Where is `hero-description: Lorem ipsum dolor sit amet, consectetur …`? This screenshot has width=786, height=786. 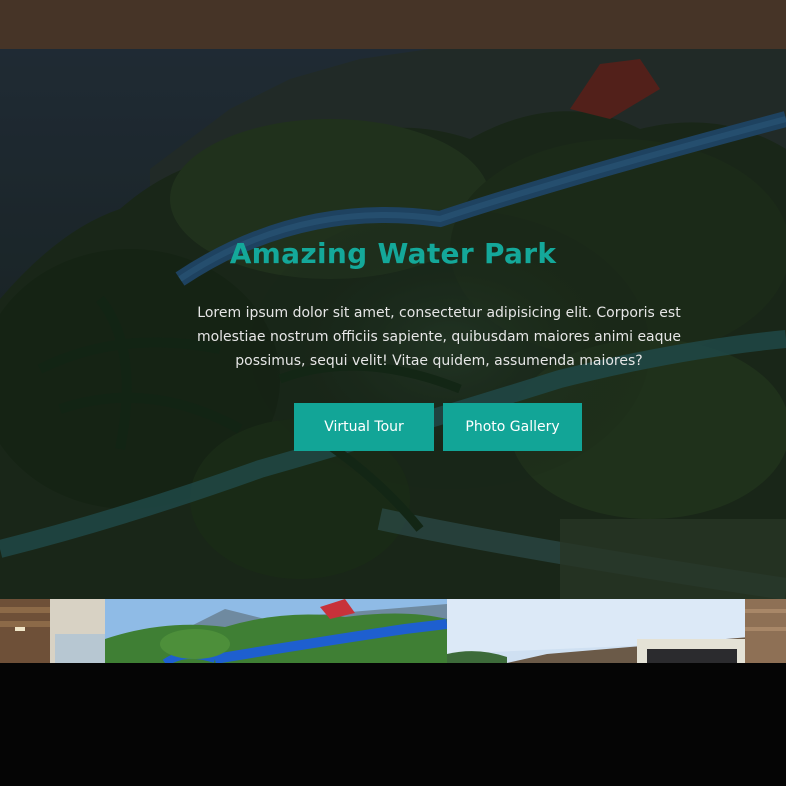
hero-description: Lorem ipsum dolor sit amet, consectetur … is located at coordinates (439, 337).